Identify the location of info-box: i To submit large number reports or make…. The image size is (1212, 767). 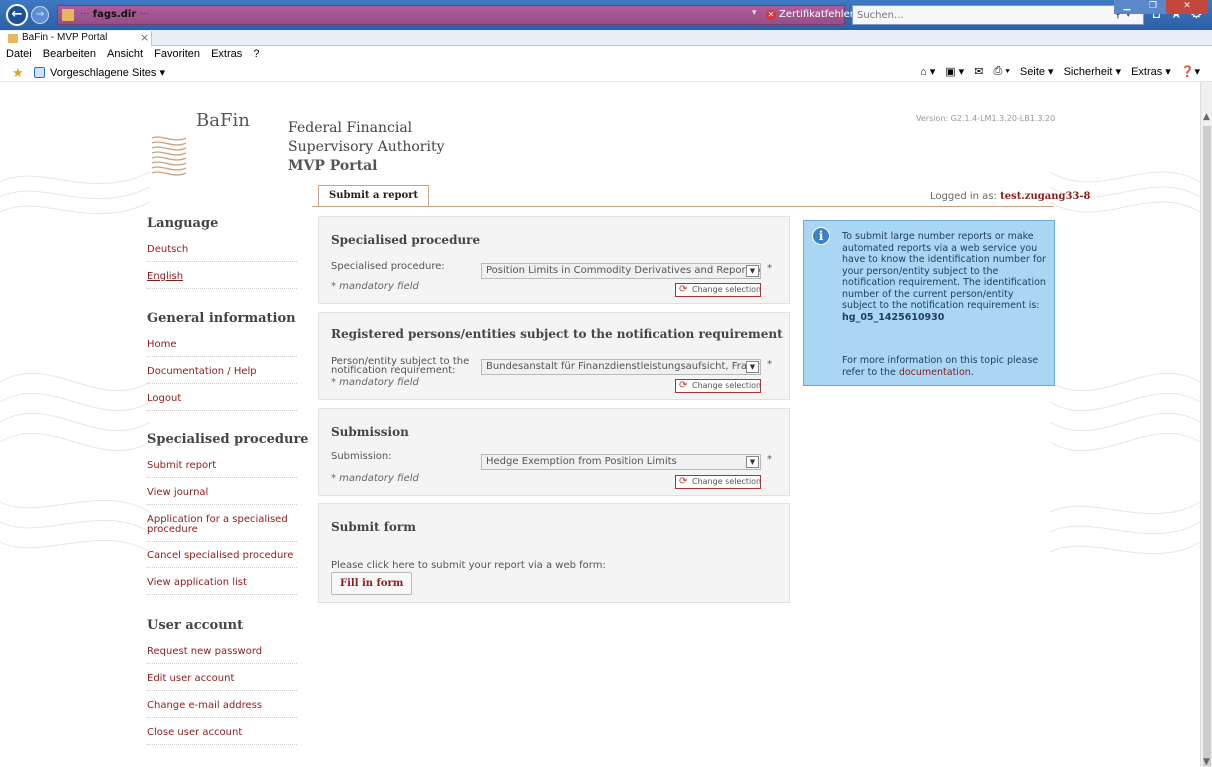
(929, 303).